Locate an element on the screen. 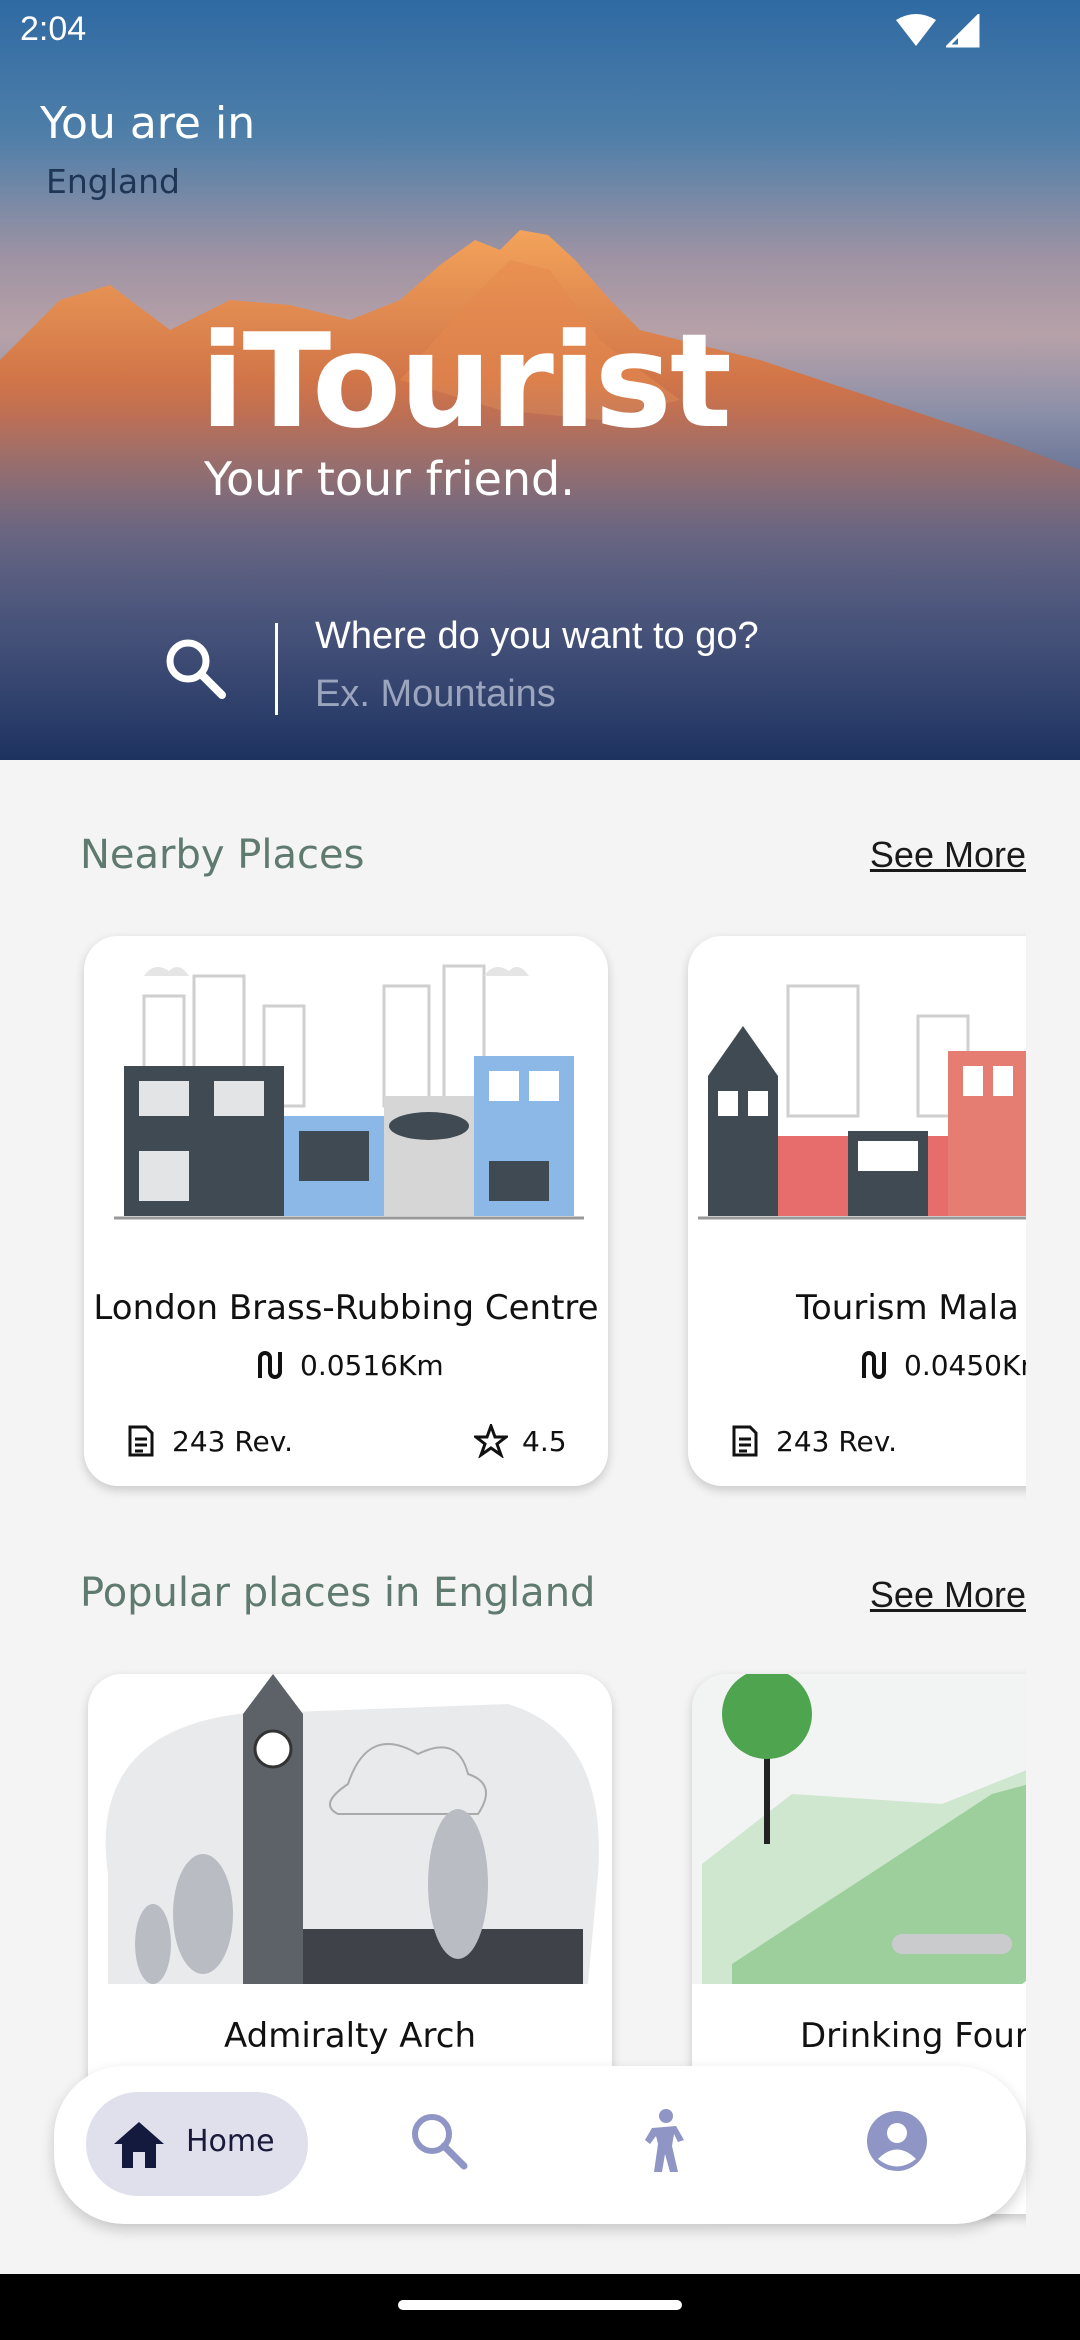 This screenshot has height=2340, width=1080. status-bar: 2:04 is located at coordinates (540, 32).